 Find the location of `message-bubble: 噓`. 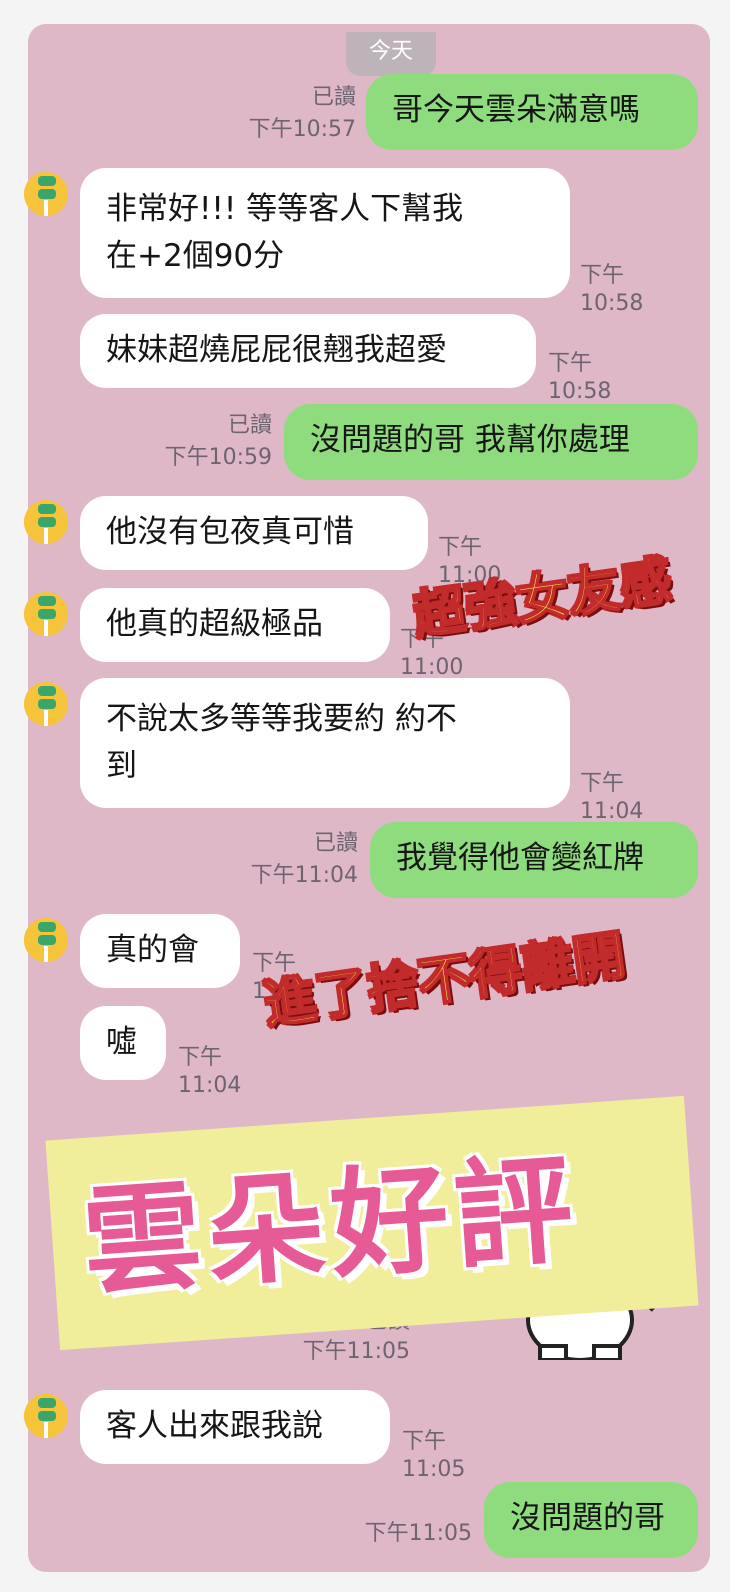

message-bubble: 噓 is located at coordinates (123, 1043).